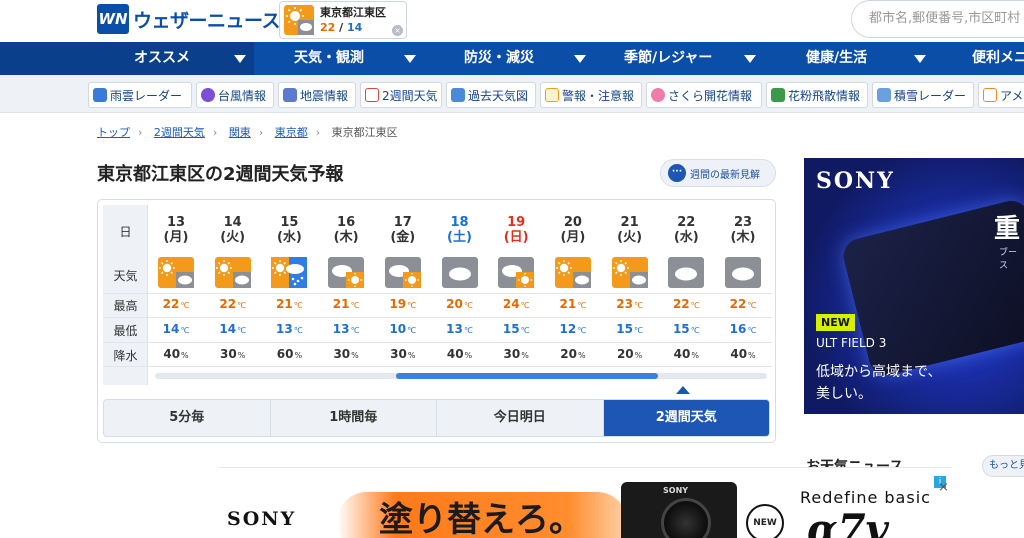 Image resolution: width=1024 pixels, height=538 pixels. What do you see at coordinates (686, 295) in the screenshot?
I see `forecast-day: 22 (水) 22℃ 15℃ 40%` at bounding box center [686, 295].